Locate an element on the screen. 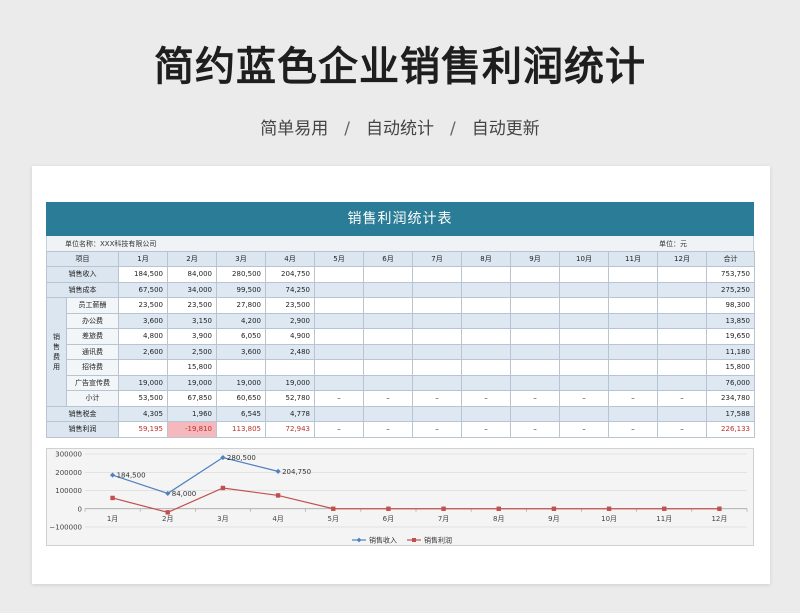 The height and width of the screenshot is (613, 800). x-tick-label: 6月 is located at coordinates (388, 519).